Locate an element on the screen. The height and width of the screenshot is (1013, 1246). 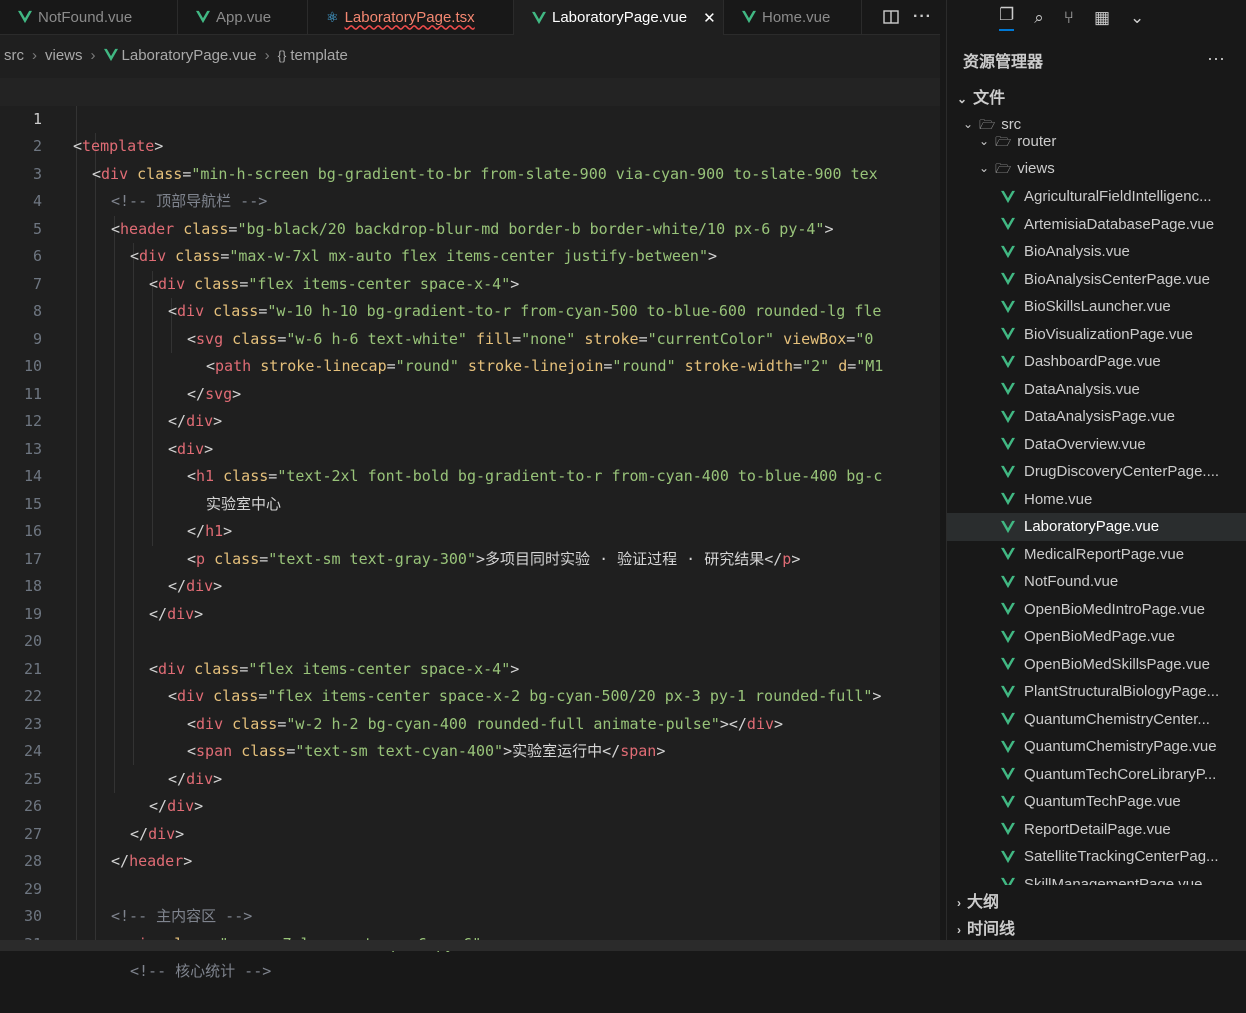
file-label: OpenBioMedIntroPage.vue is located at coordinates (1114, 609).